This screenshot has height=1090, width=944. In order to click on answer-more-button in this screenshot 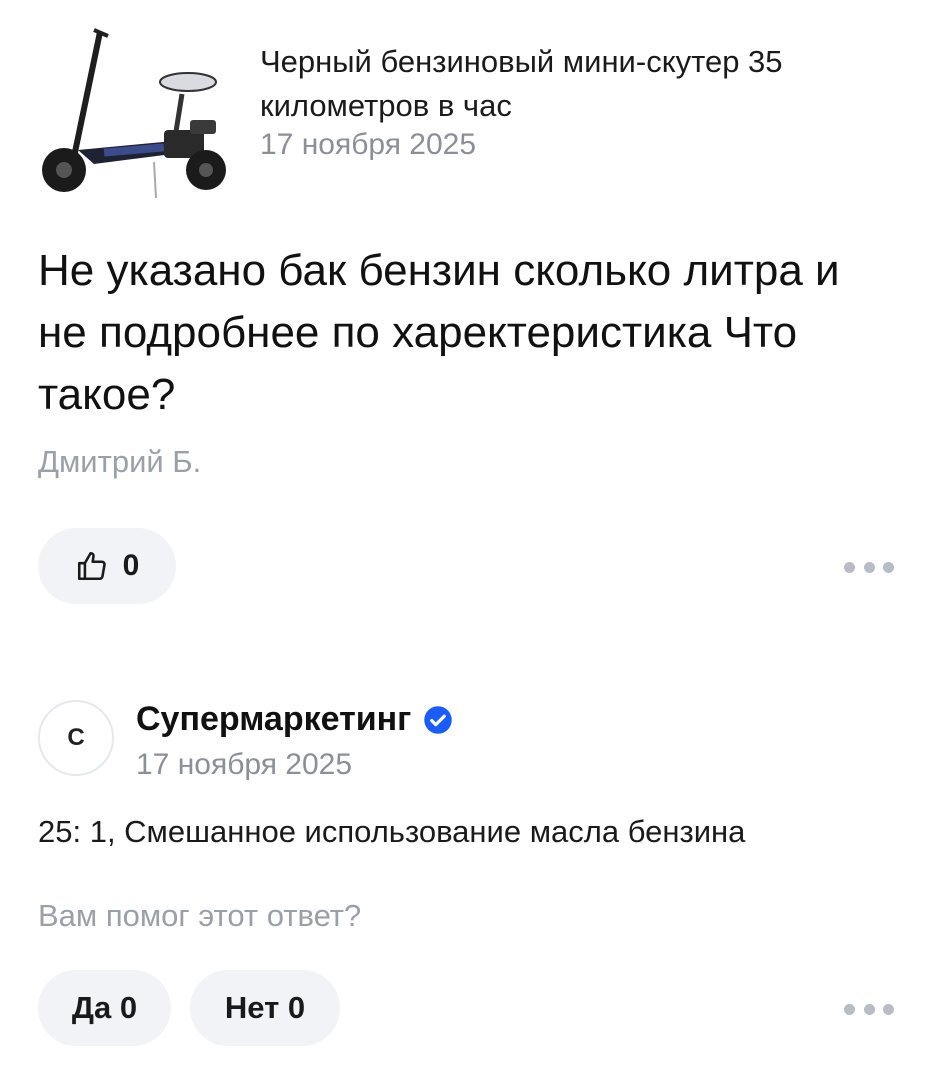, I will do `click(869, 1009)`.